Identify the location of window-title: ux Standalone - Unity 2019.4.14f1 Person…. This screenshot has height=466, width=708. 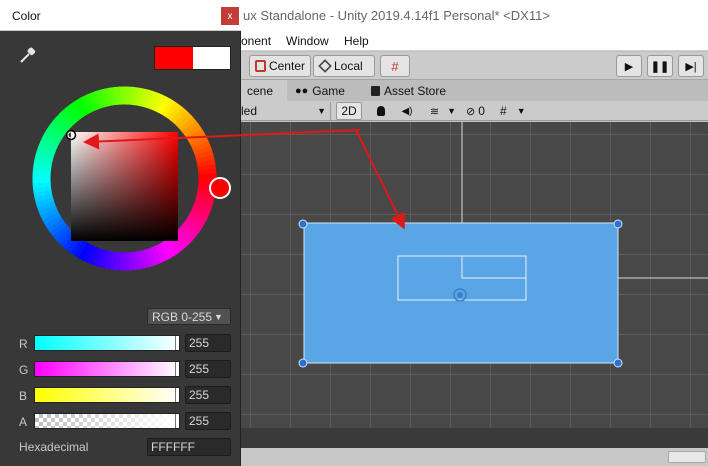
(396, 15).